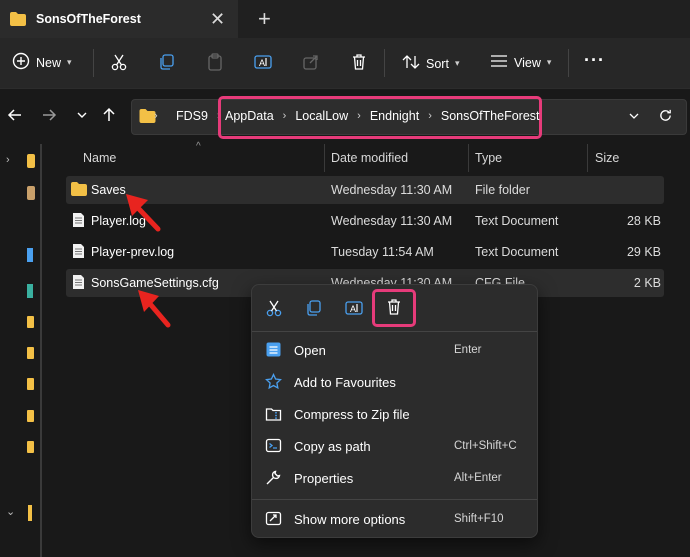 The width and height of the screenshot is (690, 557). What do you see at coordinates (394, 478) in the screenshot?
I see `menu-item-properties: Properties Alt+Enter` at bounding box center [394, 478].